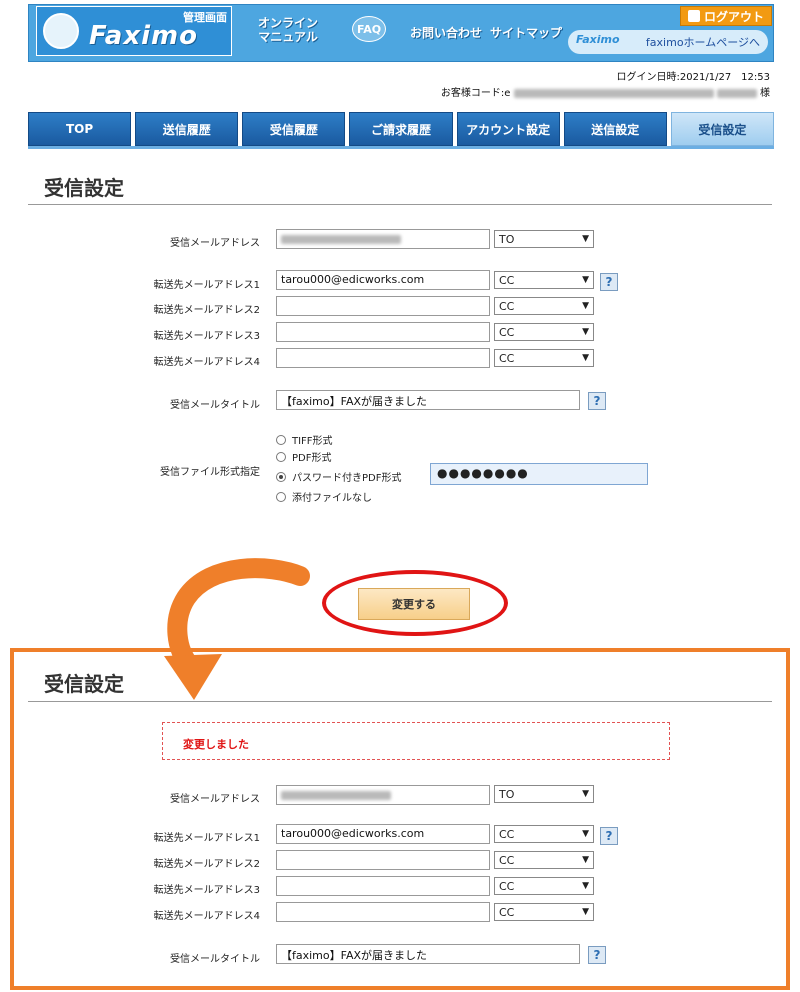 The height and width of the screenshot is (992, 800). Describe the element at coordinates (206, 310) in the screenshot. I see `forward-email-label-2: 転送先メールアドレス2` at that location.